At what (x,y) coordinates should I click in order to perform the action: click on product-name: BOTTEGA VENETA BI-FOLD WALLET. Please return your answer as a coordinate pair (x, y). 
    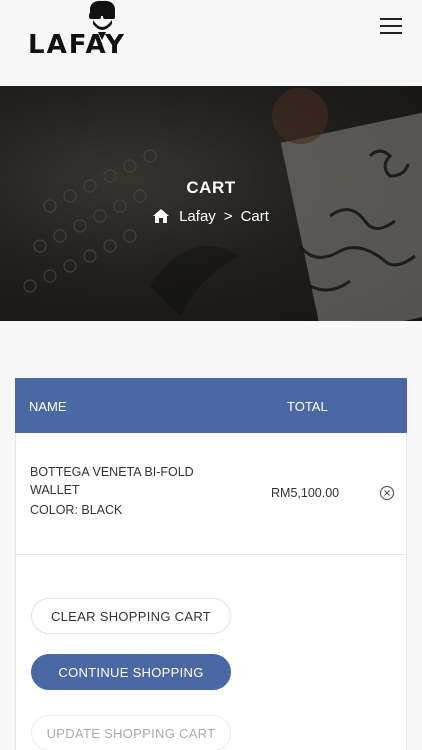
    Looking at the image, I should click on (130, 481).